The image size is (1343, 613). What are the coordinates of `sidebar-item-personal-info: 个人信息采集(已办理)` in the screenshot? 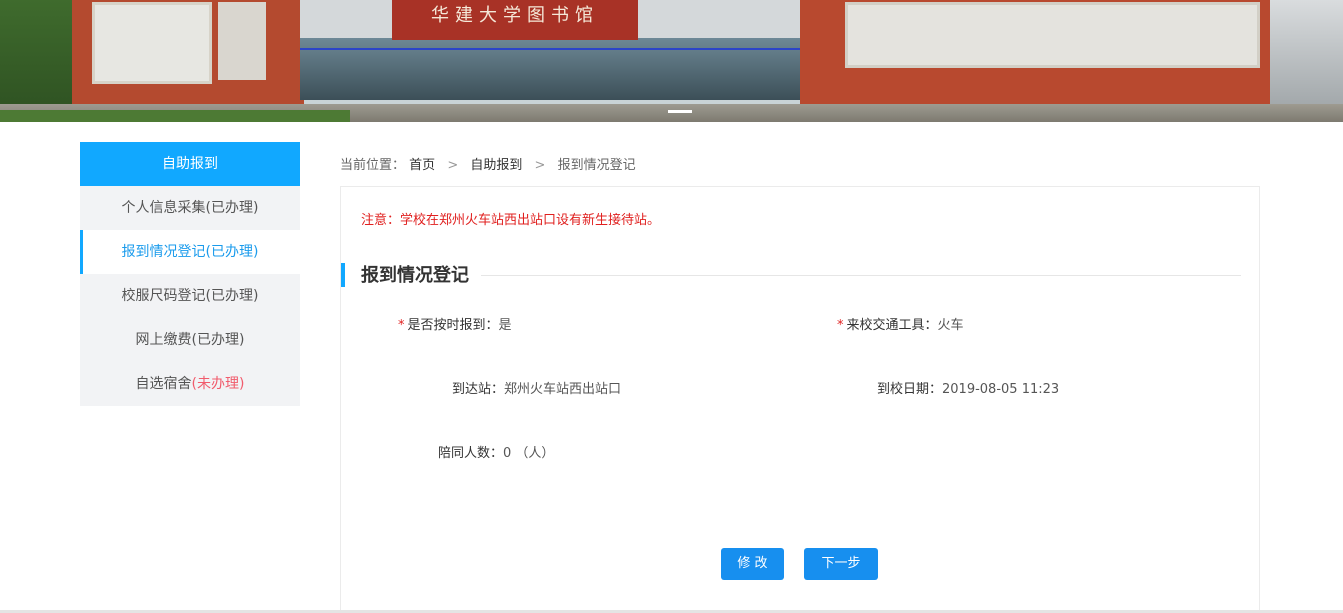 It's located at (190, 208).